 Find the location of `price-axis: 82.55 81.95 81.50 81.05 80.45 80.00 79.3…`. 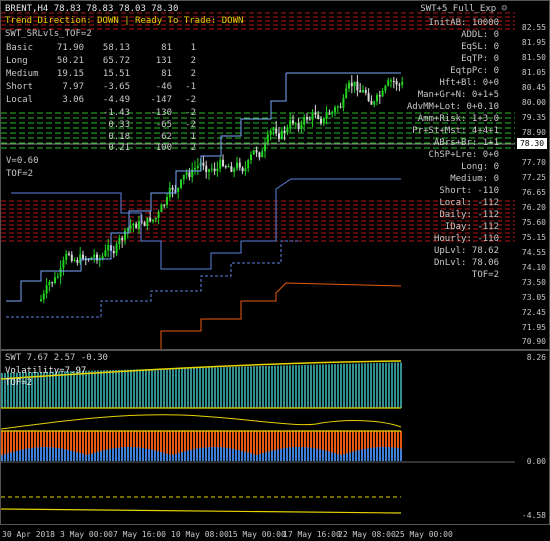

price-axis: 82.55 81.95 81.50 81.05 80.45 80.00 79.3… is located at coordinates (531, 175).